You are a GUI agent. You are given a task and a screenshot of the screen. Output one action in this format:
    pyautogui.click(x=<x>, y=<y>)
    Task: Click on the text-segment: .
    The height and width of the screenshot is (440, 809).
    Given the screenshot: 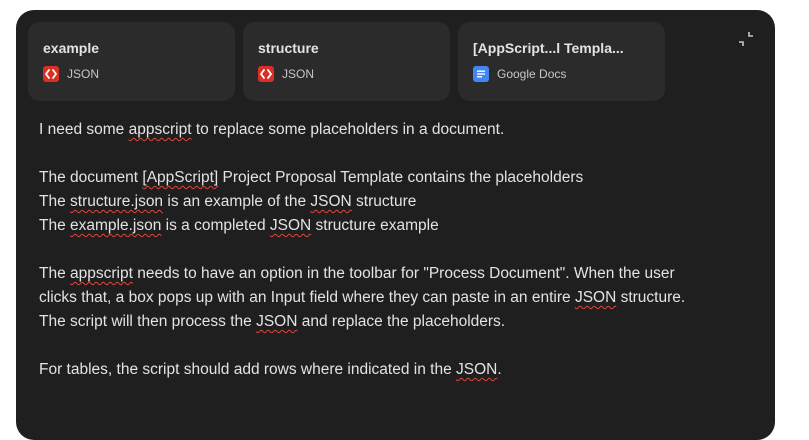 What is the action you would take?
    pyautogui.click(x=499, y=369)
    